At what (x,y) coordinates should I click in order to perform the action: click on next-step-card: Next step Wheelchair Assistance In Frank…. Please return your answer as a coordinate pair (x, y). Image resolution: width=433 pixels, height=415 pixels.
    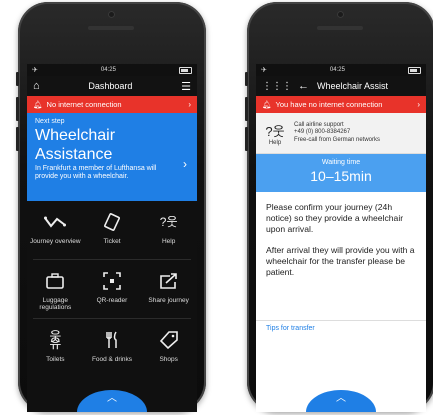
    Looking at the image, I should click on (112, 157).